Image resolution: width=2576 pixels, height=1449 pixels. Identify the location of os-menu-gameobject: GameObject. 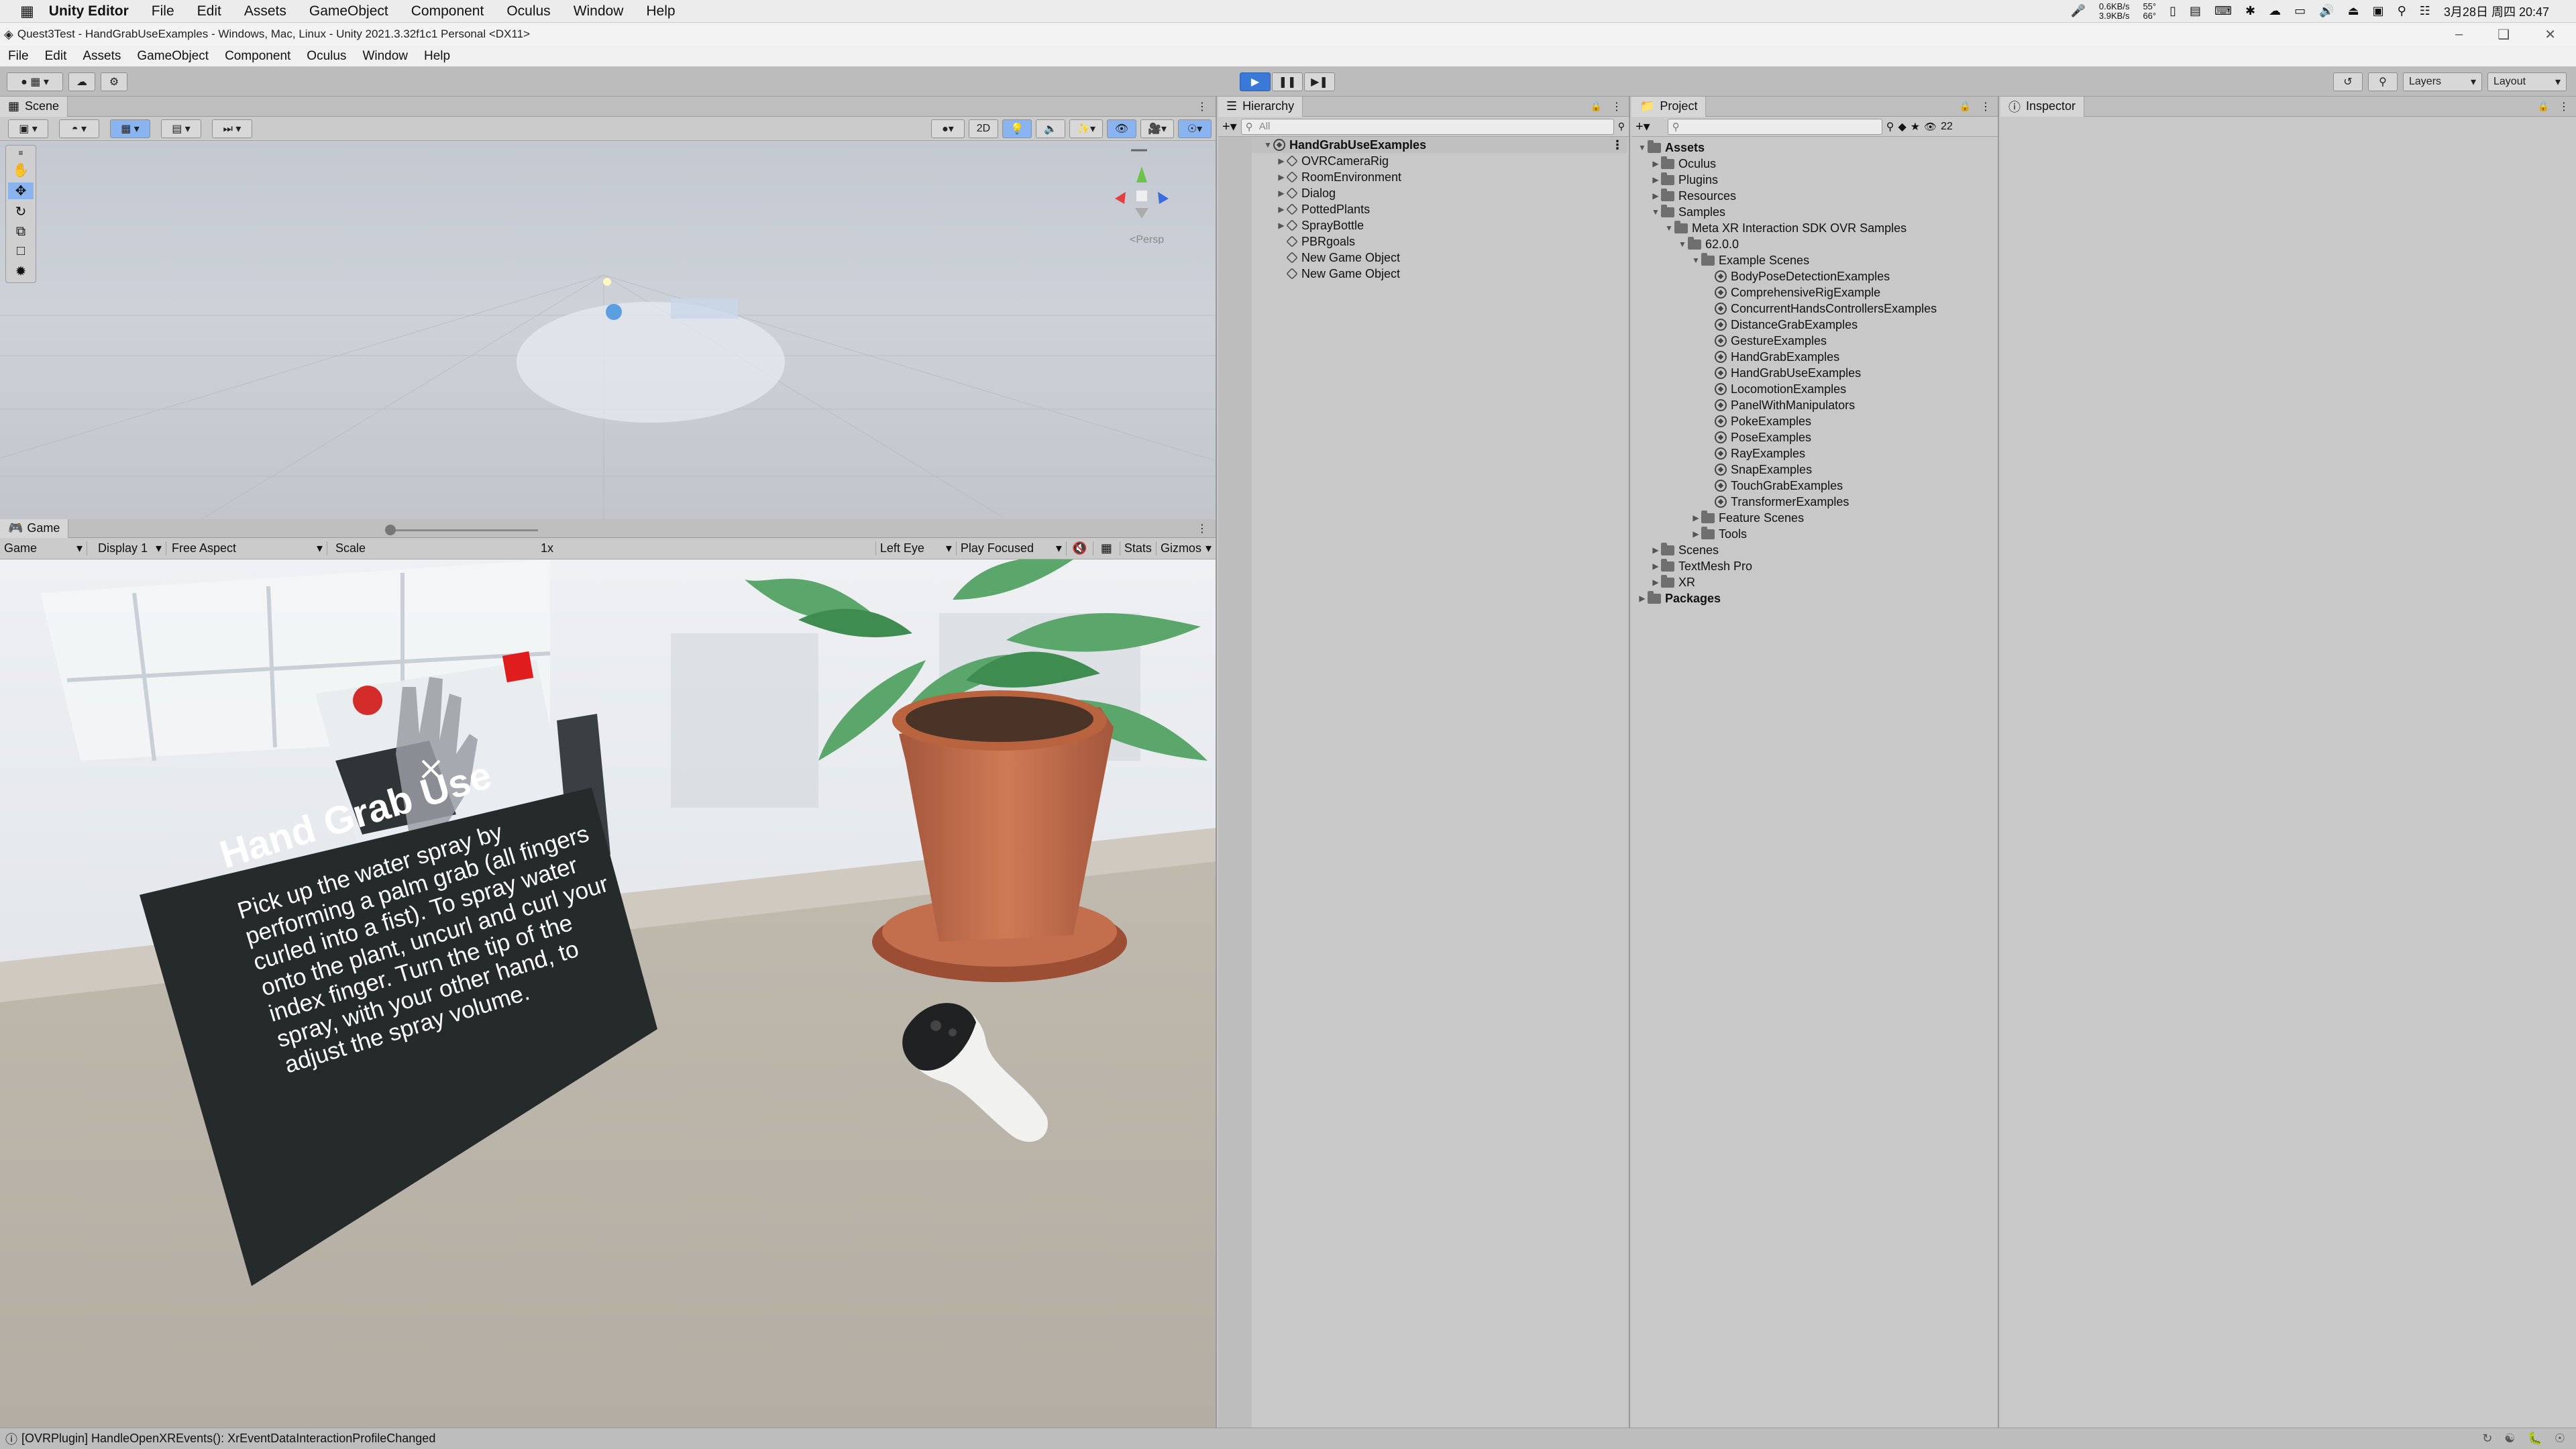
(348, 11).